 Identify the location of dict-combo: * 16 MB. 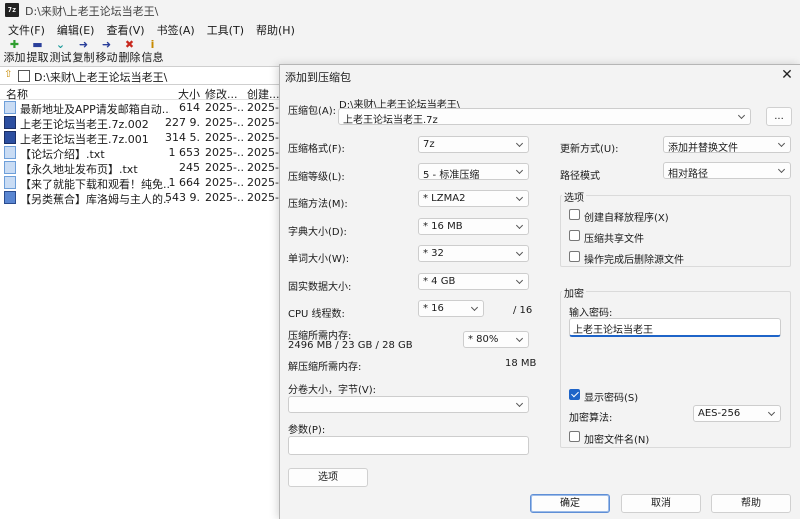
(473, 226).